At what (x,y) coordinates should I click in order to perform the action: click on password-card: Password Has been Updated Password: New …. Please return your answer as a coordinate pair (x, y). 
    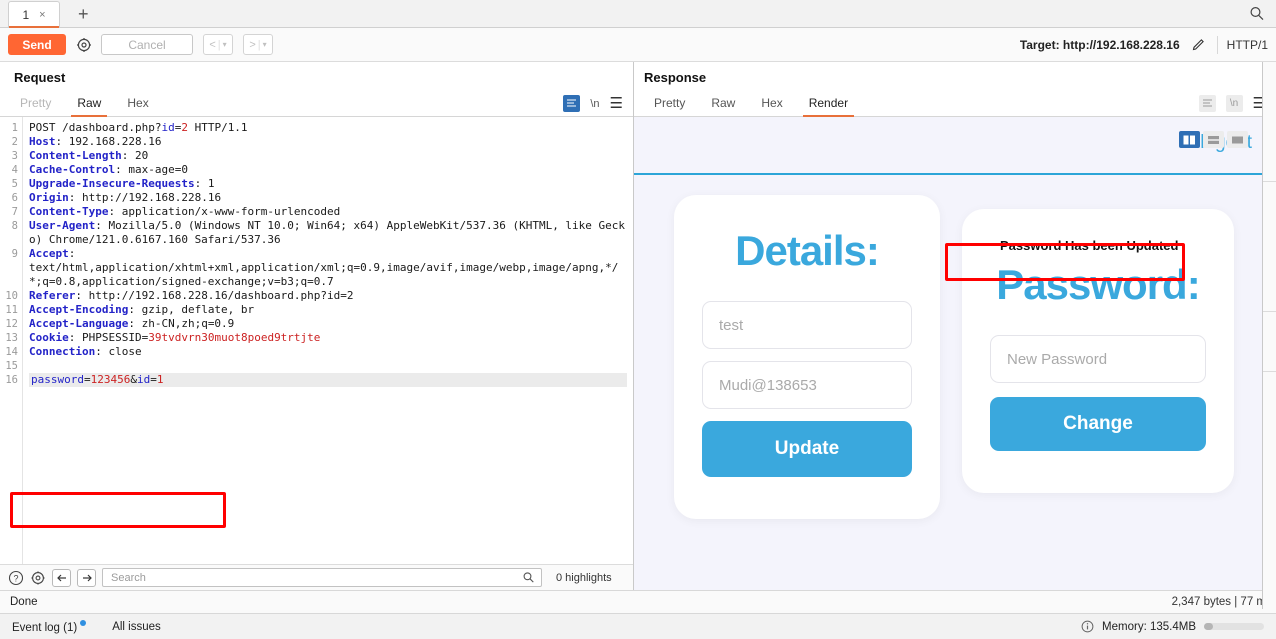
    Looking at the image, I should click on (1098, 351).